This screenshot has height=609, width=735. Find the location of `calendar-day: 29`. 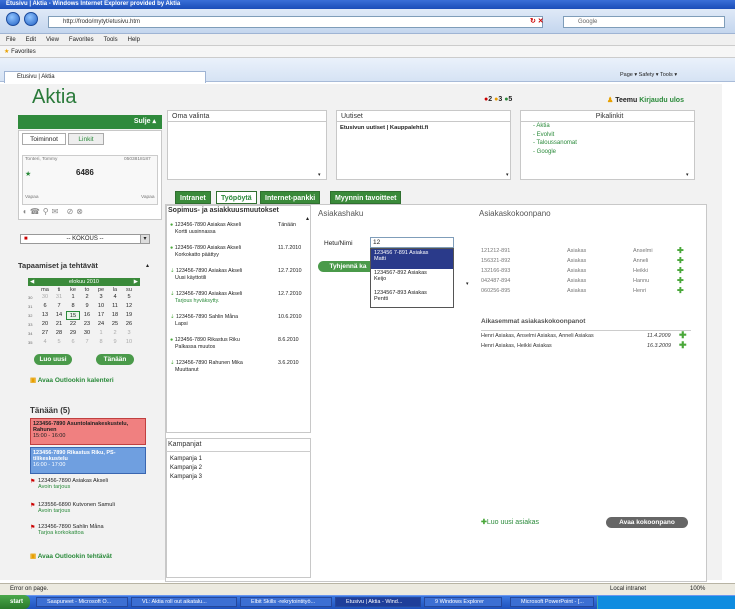

calendar-day: 29 is located at coordinates (73, 333).